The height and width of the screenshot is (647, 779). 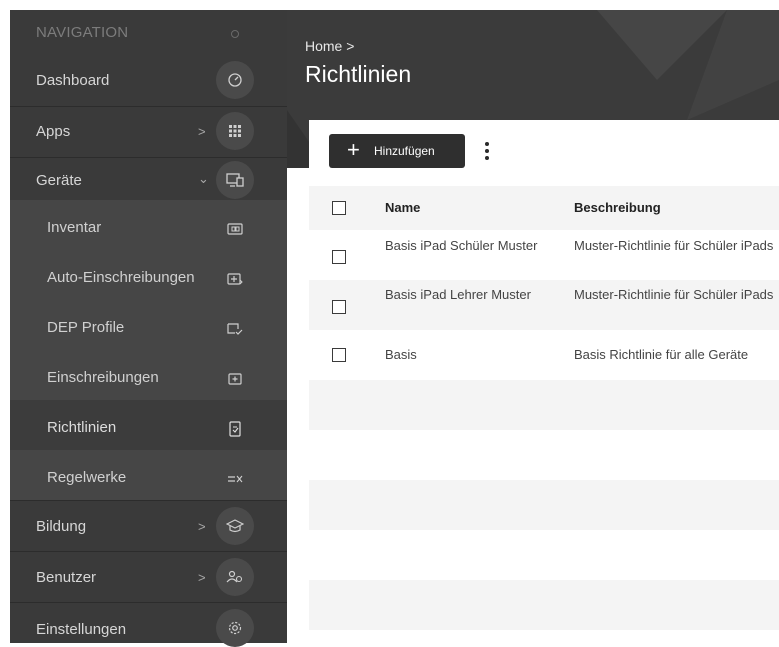 I want to click on sidebar-item-label: Benutzer, so click(x=66, y=577).